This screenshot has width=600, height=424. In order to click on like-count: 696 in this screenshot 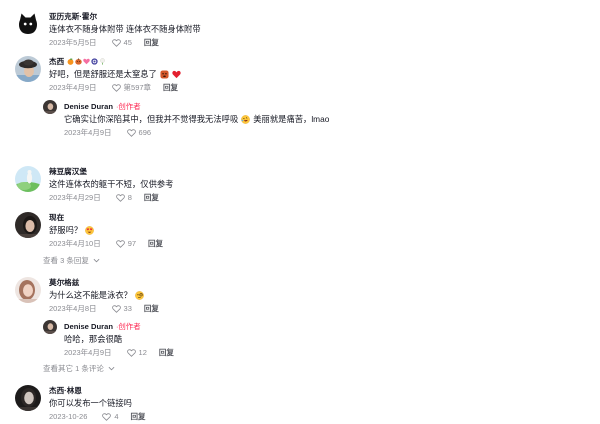, I will do `click(145, 132)`.